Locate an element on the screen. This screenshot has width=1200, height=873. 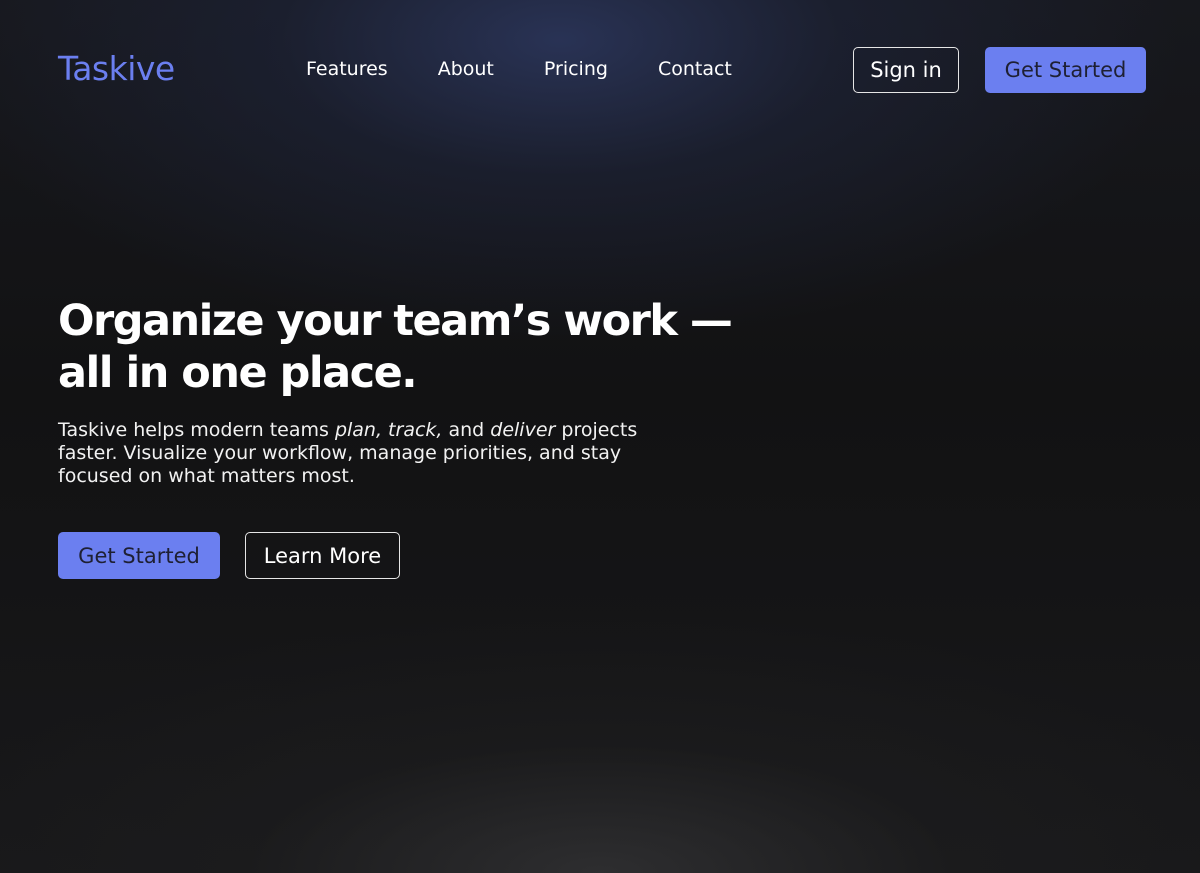
brand-logo: Taskive is located at coordinates (116, 69).